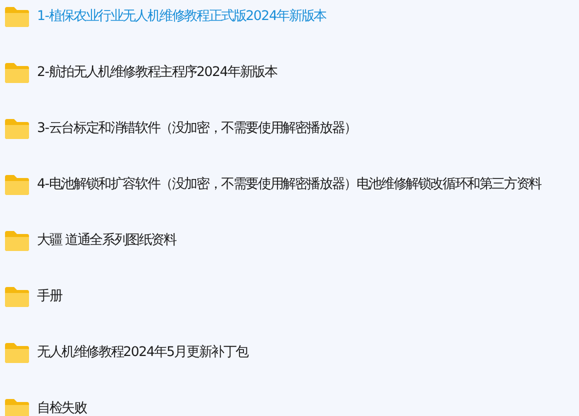  What do you see at coordinates (289, 185) in the screenshot?
I see `folder-name: 4-电池解锁和扩容软件（没加密，不需要使用解密播放器）电池维修解锁改循环和第三方资料` at bounding box center [289, 185].